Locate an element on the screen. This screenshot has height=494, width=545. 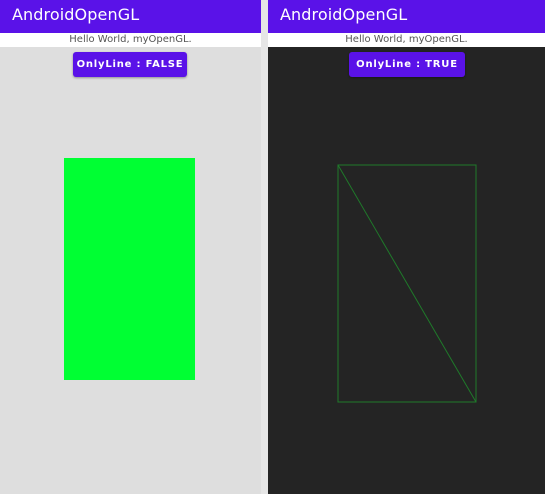
only-line-toggle-button: OnlyLine : TRUE is located at coordinates (407, 64).